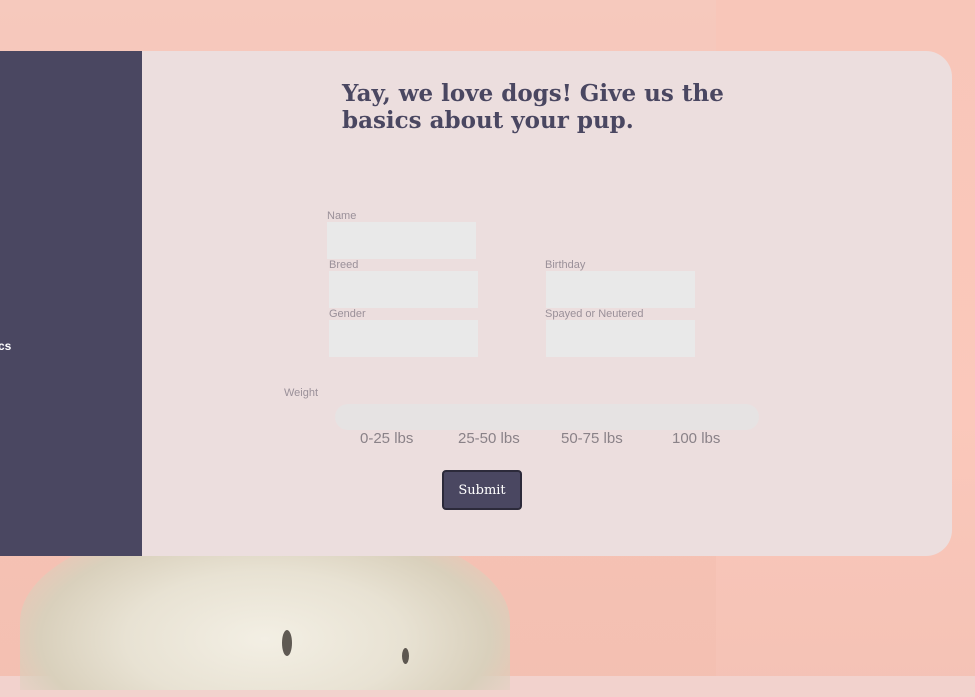 This screenshot has height=697, width=975. Describe the element at coordinates (696, 438) in the screenshot. I see `weight-option: 100 lbs` at that location.